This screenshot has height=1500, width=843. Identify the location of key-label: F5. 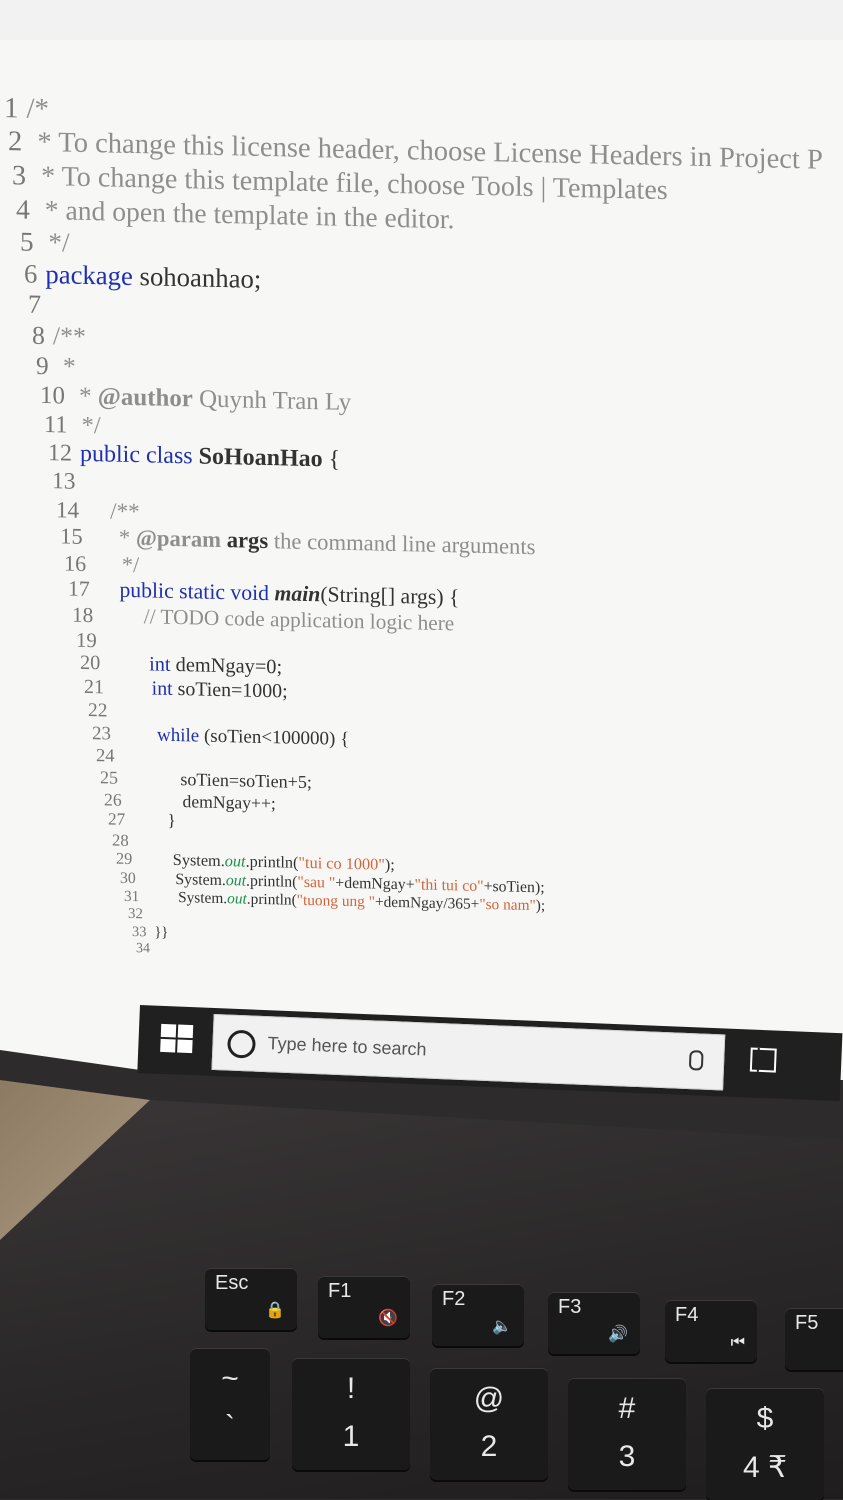
(807, 1323).